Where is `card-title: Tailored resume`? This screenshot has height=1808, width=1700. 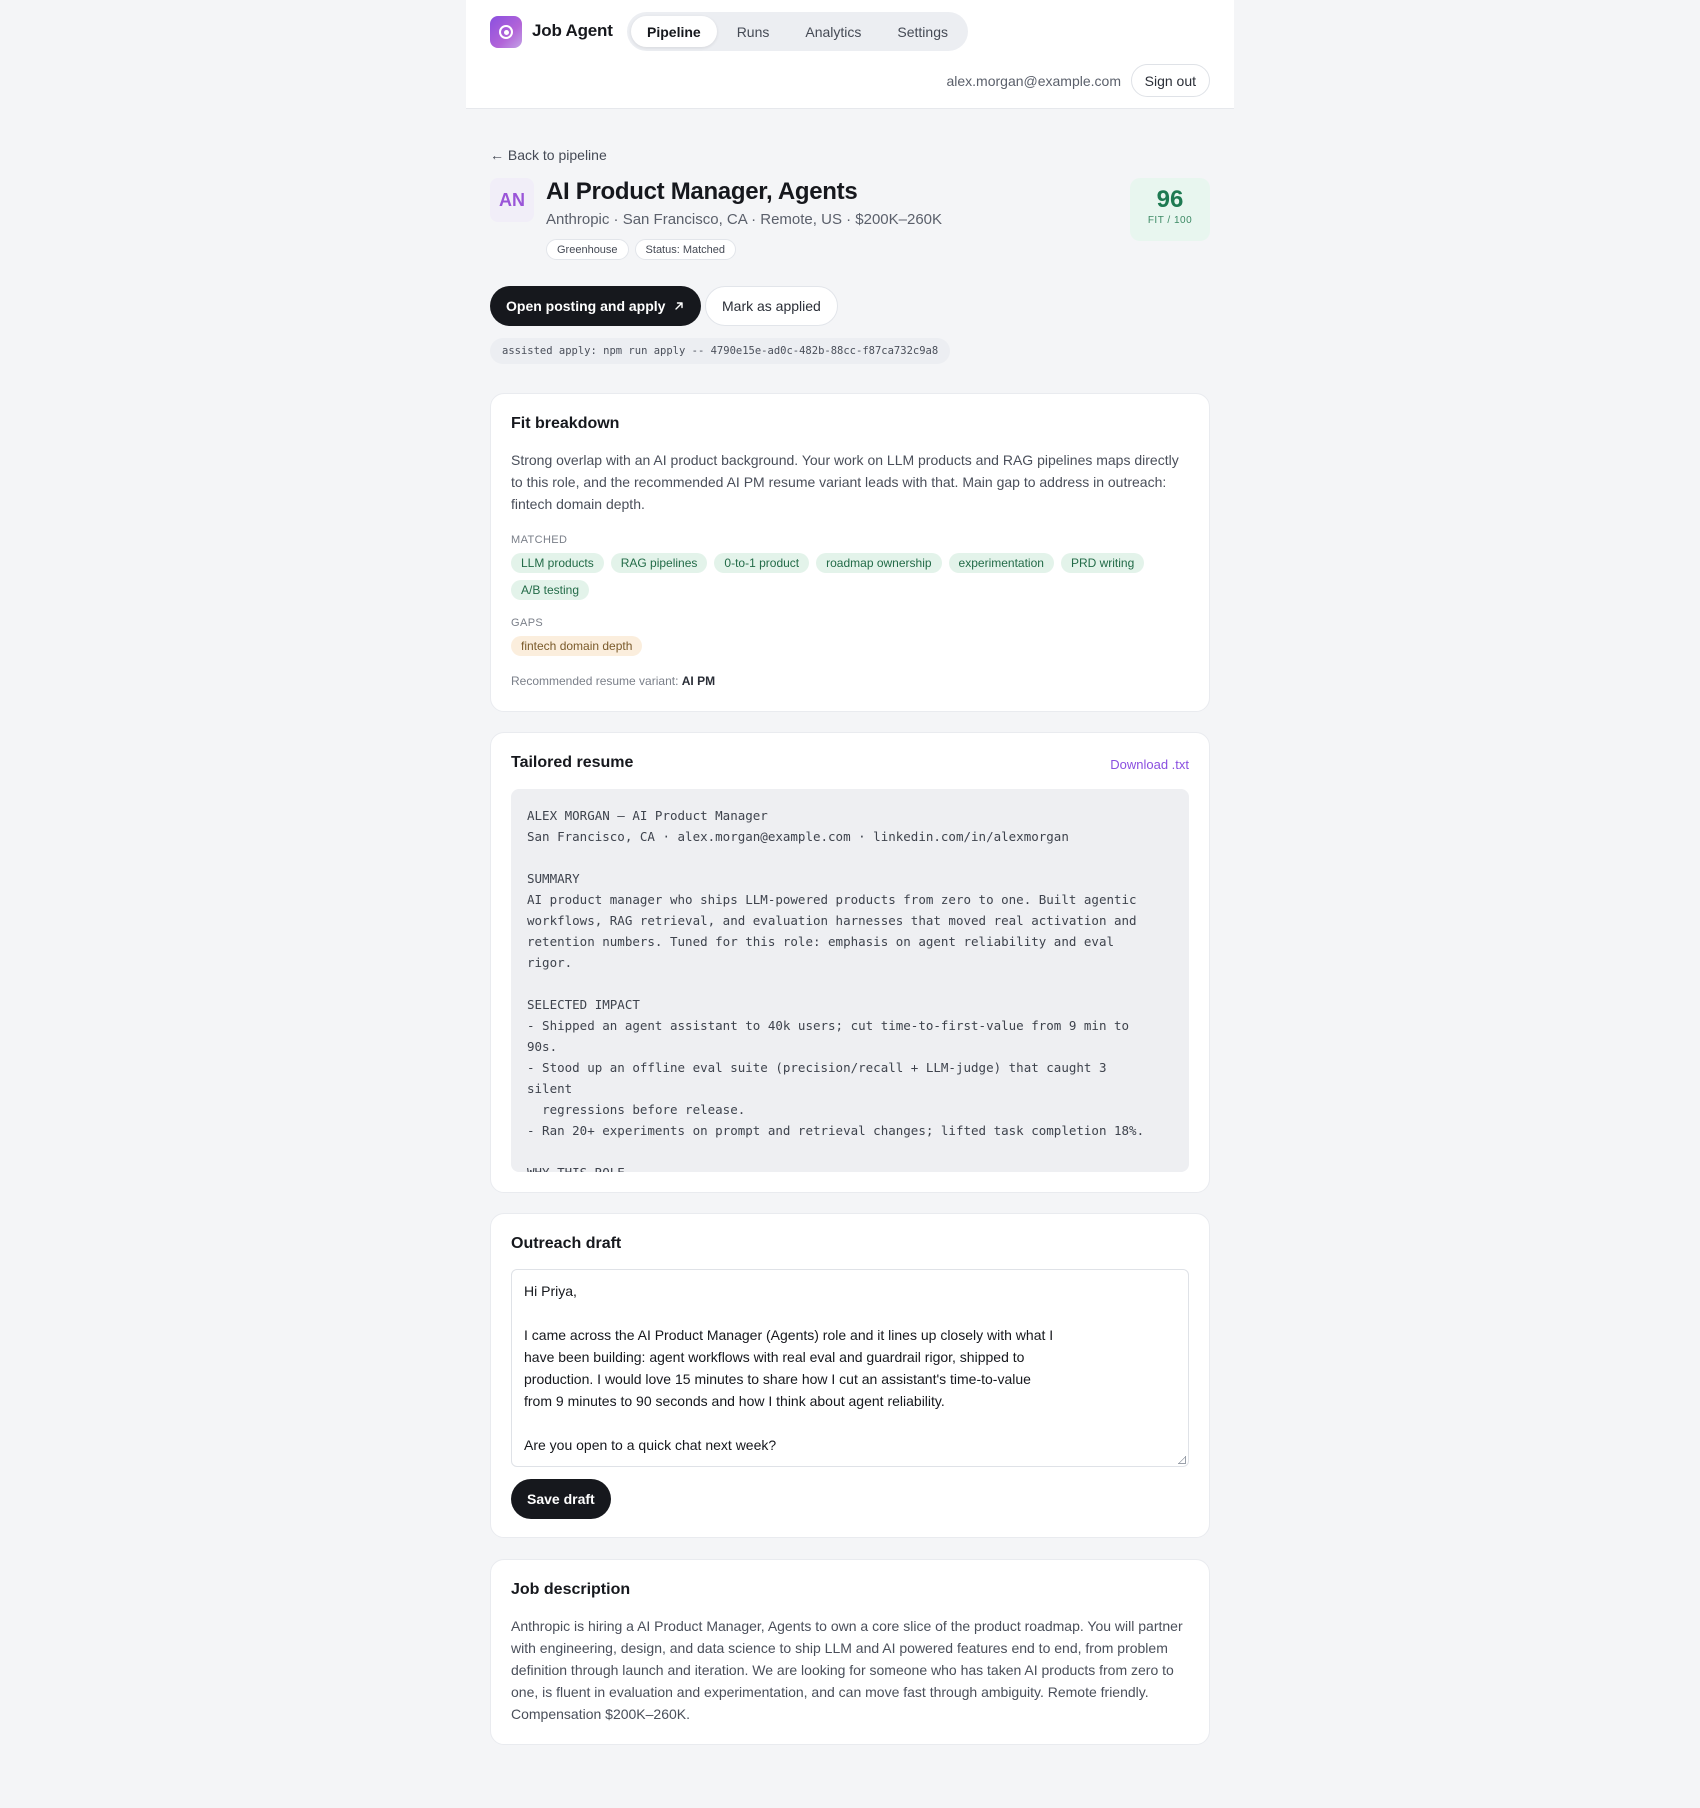 card-title: Tailored resume is located at coordinates (572, 762).